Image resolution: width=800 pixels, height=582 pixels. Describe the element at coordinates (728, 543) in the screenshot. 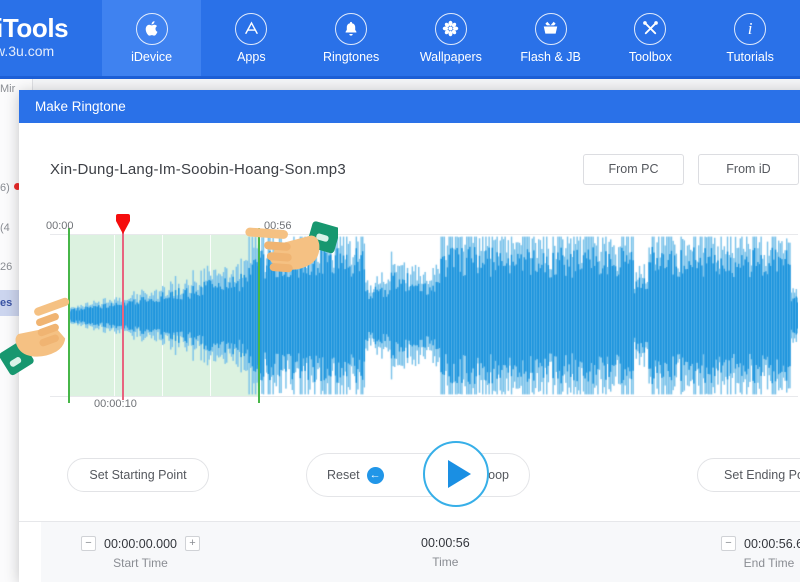

I see `end-time-decrement-button: −` at that location.